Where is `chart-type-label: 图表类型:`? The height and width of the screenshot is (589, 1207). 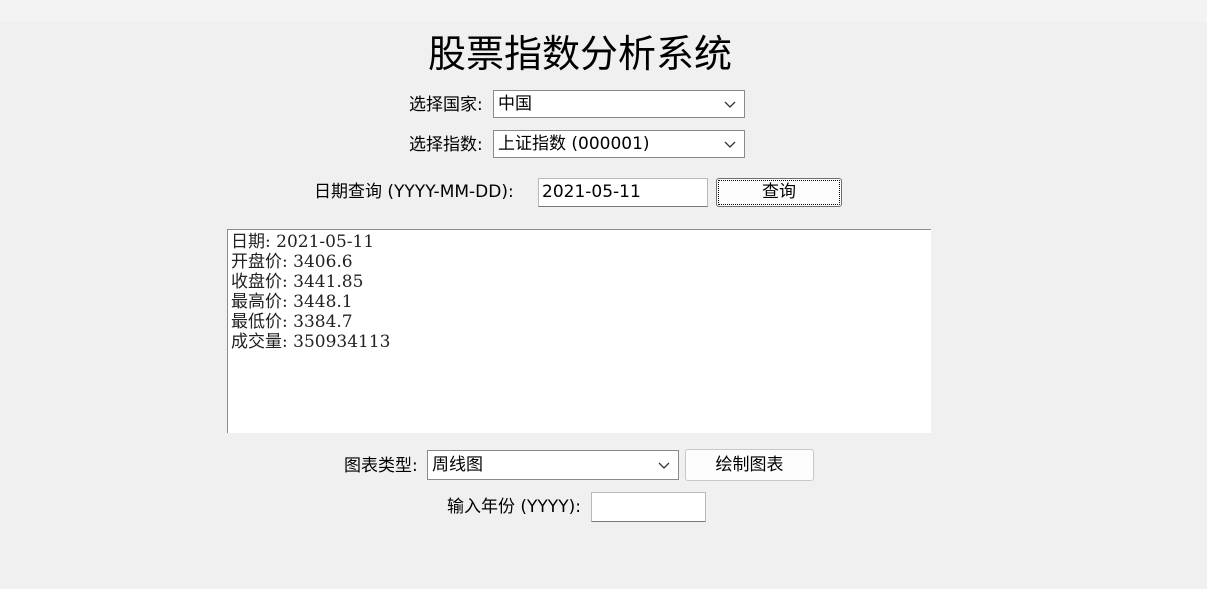 chart-type-label: 图表类型: is located at coordinates (381, 466).